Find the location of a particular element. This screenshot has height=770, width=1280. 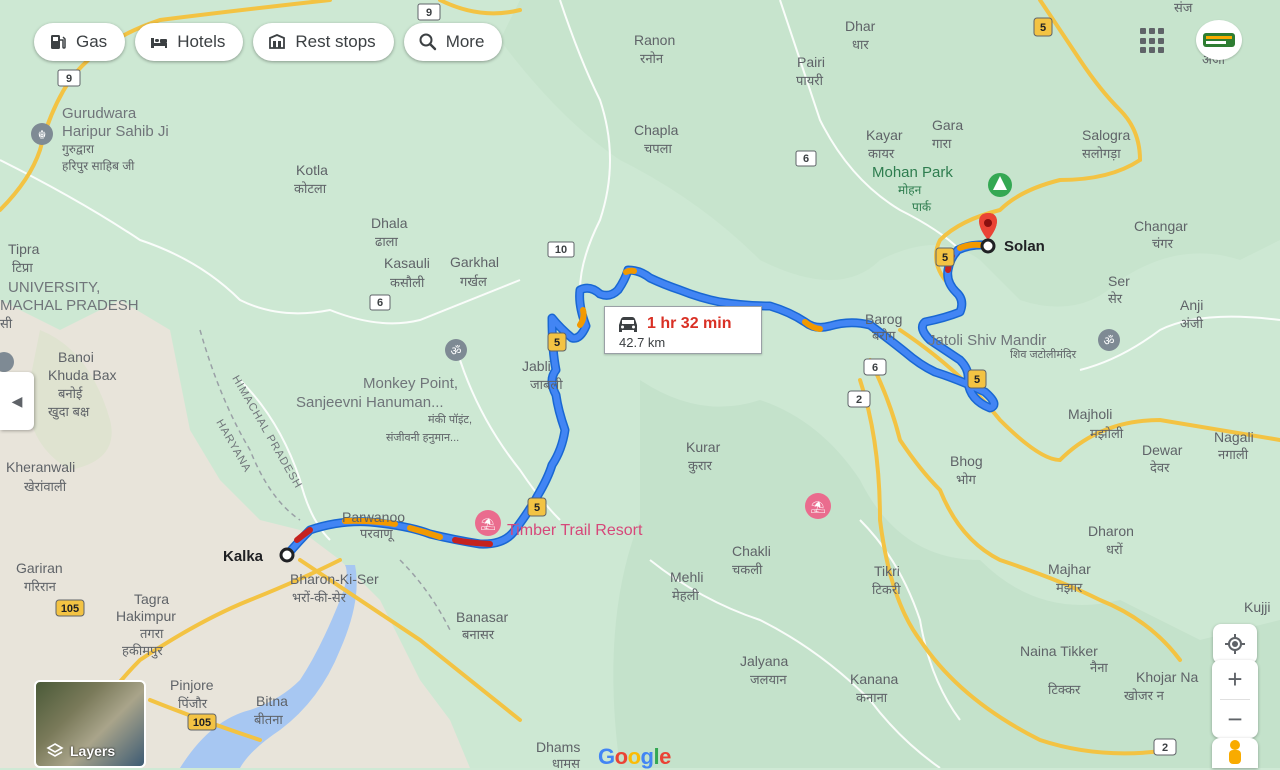

label-gariran-hi: गरिरान is located at coordinates (40, 586).